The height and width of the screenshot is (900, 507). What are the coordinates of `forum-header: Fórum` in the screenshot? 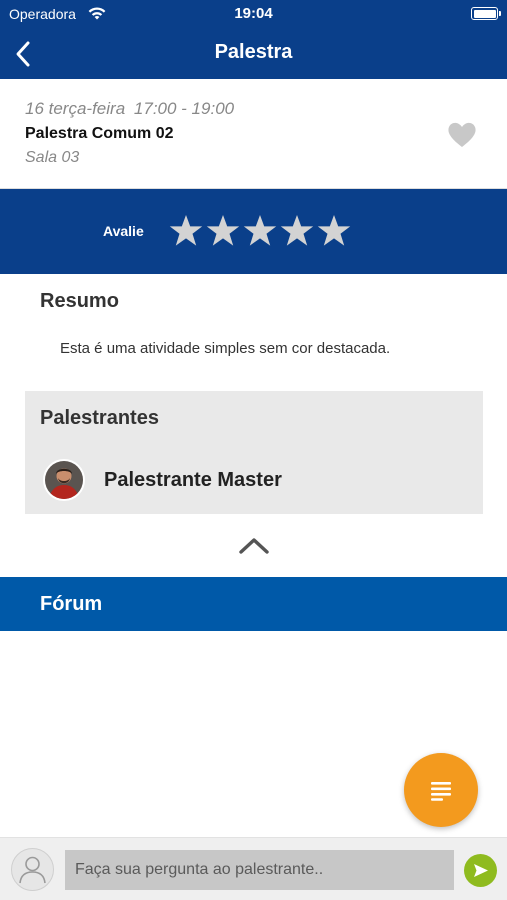 It's located at (253, 604).